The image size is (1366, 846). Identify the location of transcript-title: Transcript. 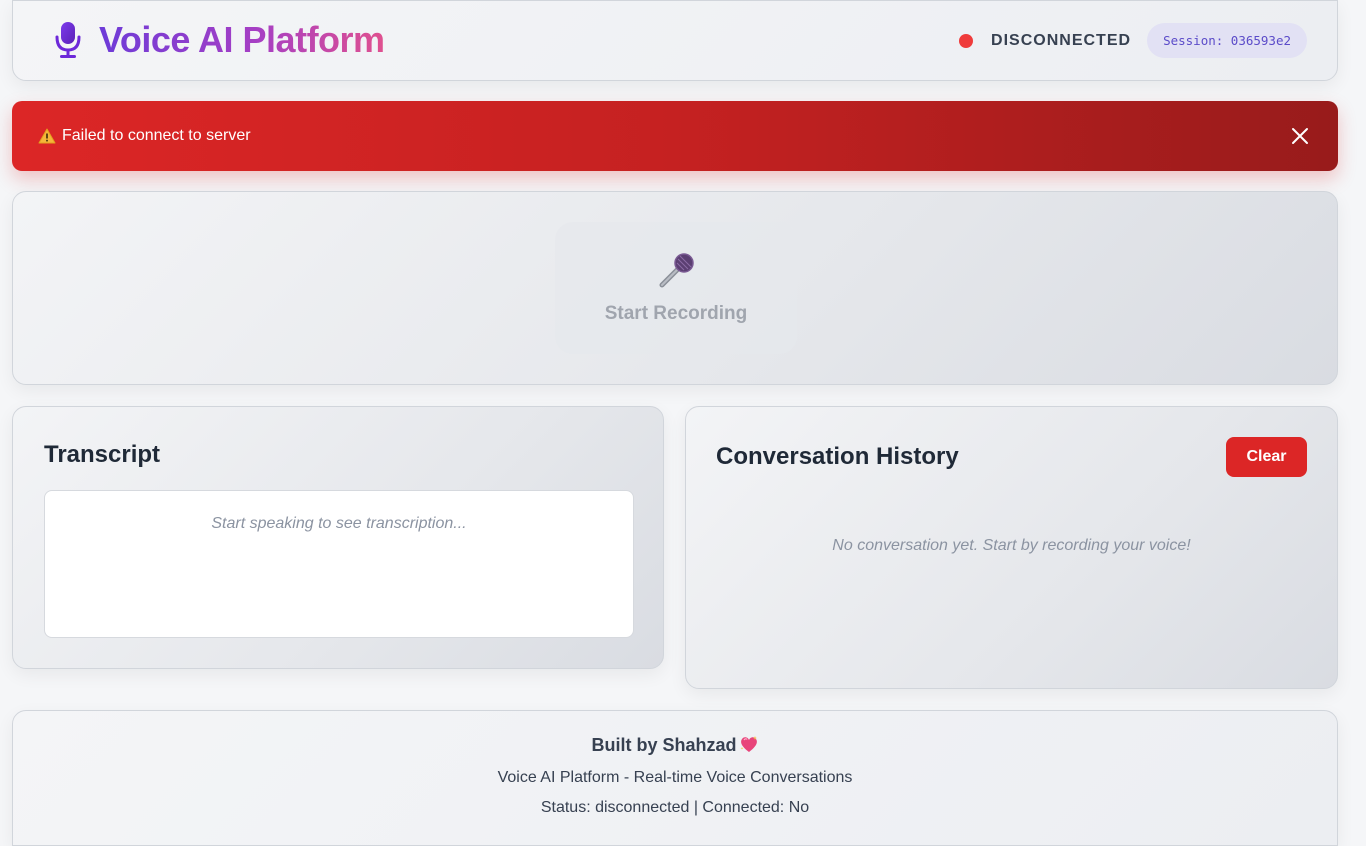
(102, 454).